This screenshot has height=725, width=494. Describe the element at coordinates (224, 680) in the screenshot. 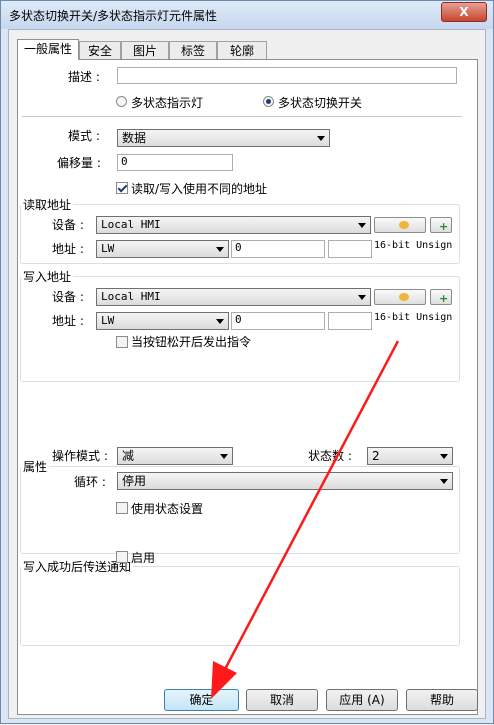

I see `arrow-head-icon` at that location.